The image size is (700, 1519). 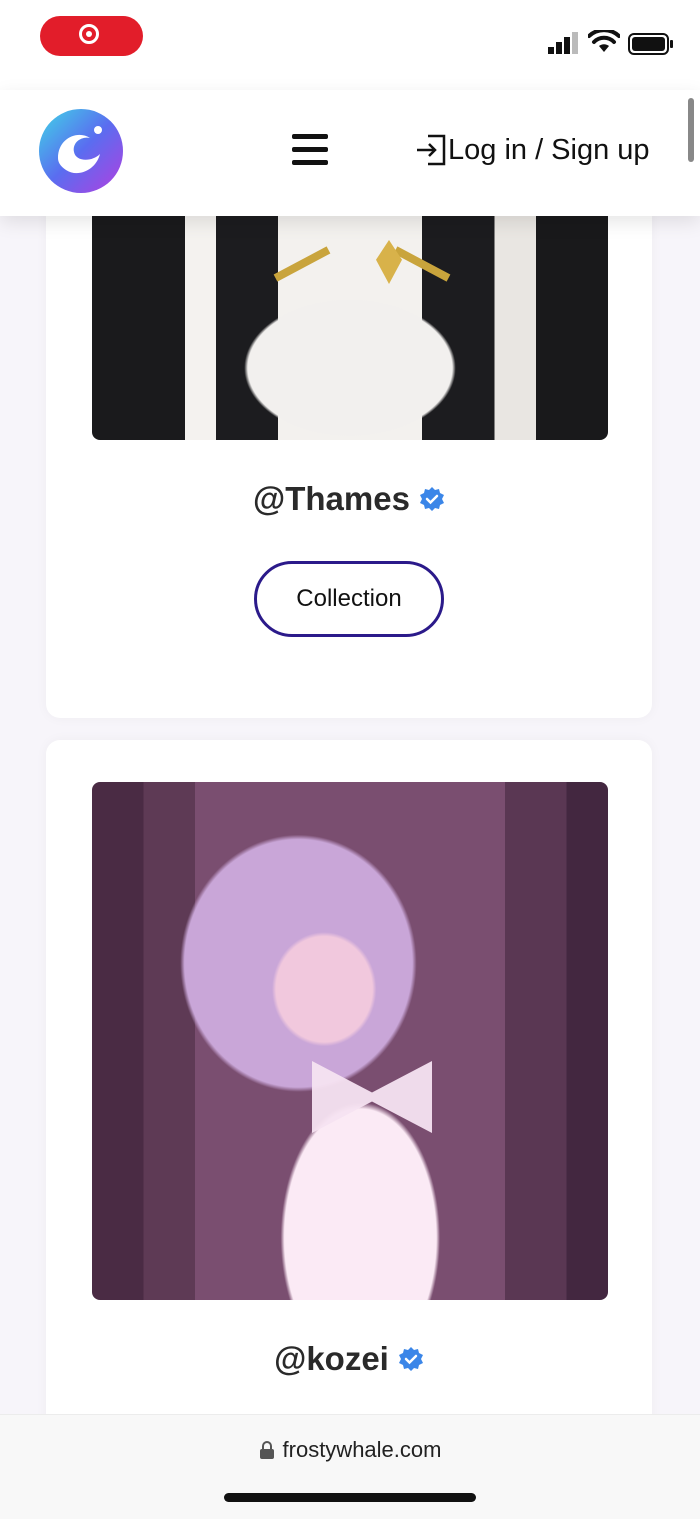 I want to click on collection-button: Collection, so click(x=349, y=599).